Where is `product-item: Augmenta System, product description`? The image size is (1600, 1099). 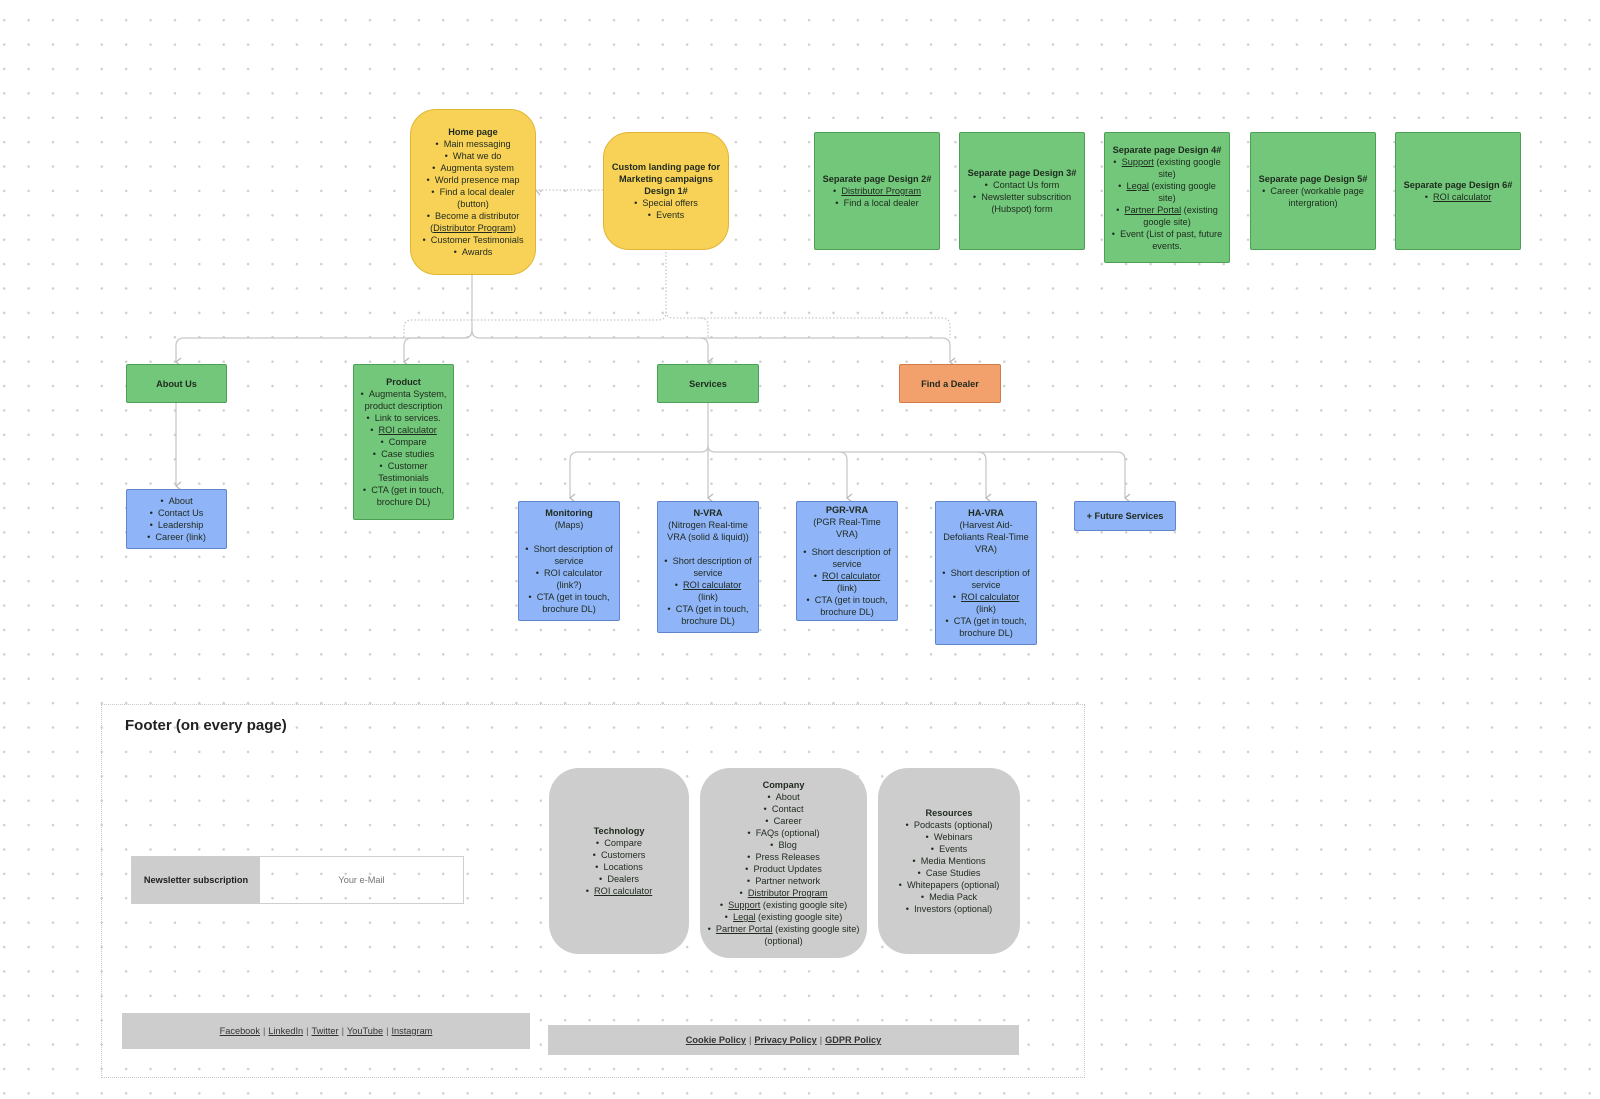 product-item: Augmenta System, product description is located at coordinates (403, 400).